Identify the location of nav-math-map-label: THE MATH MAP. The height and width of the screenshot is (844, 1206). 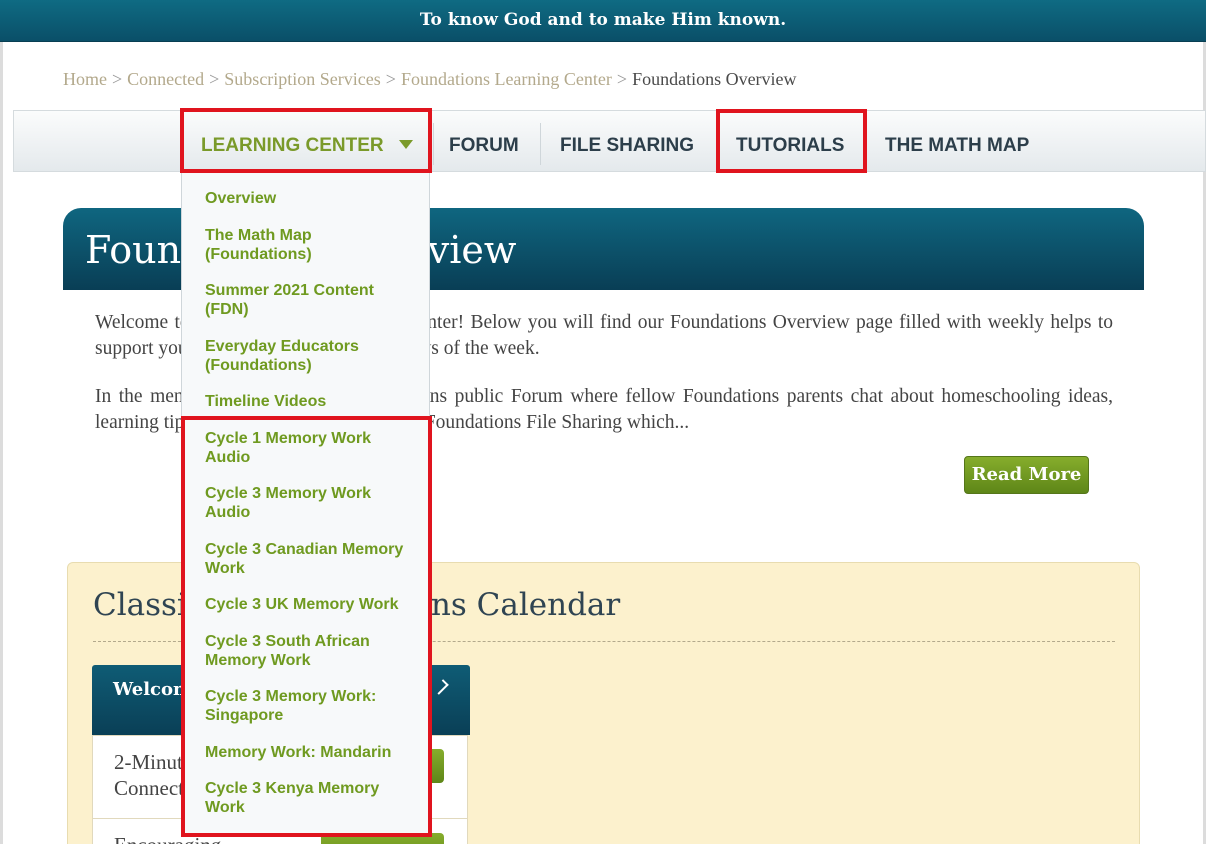
(957, 145).